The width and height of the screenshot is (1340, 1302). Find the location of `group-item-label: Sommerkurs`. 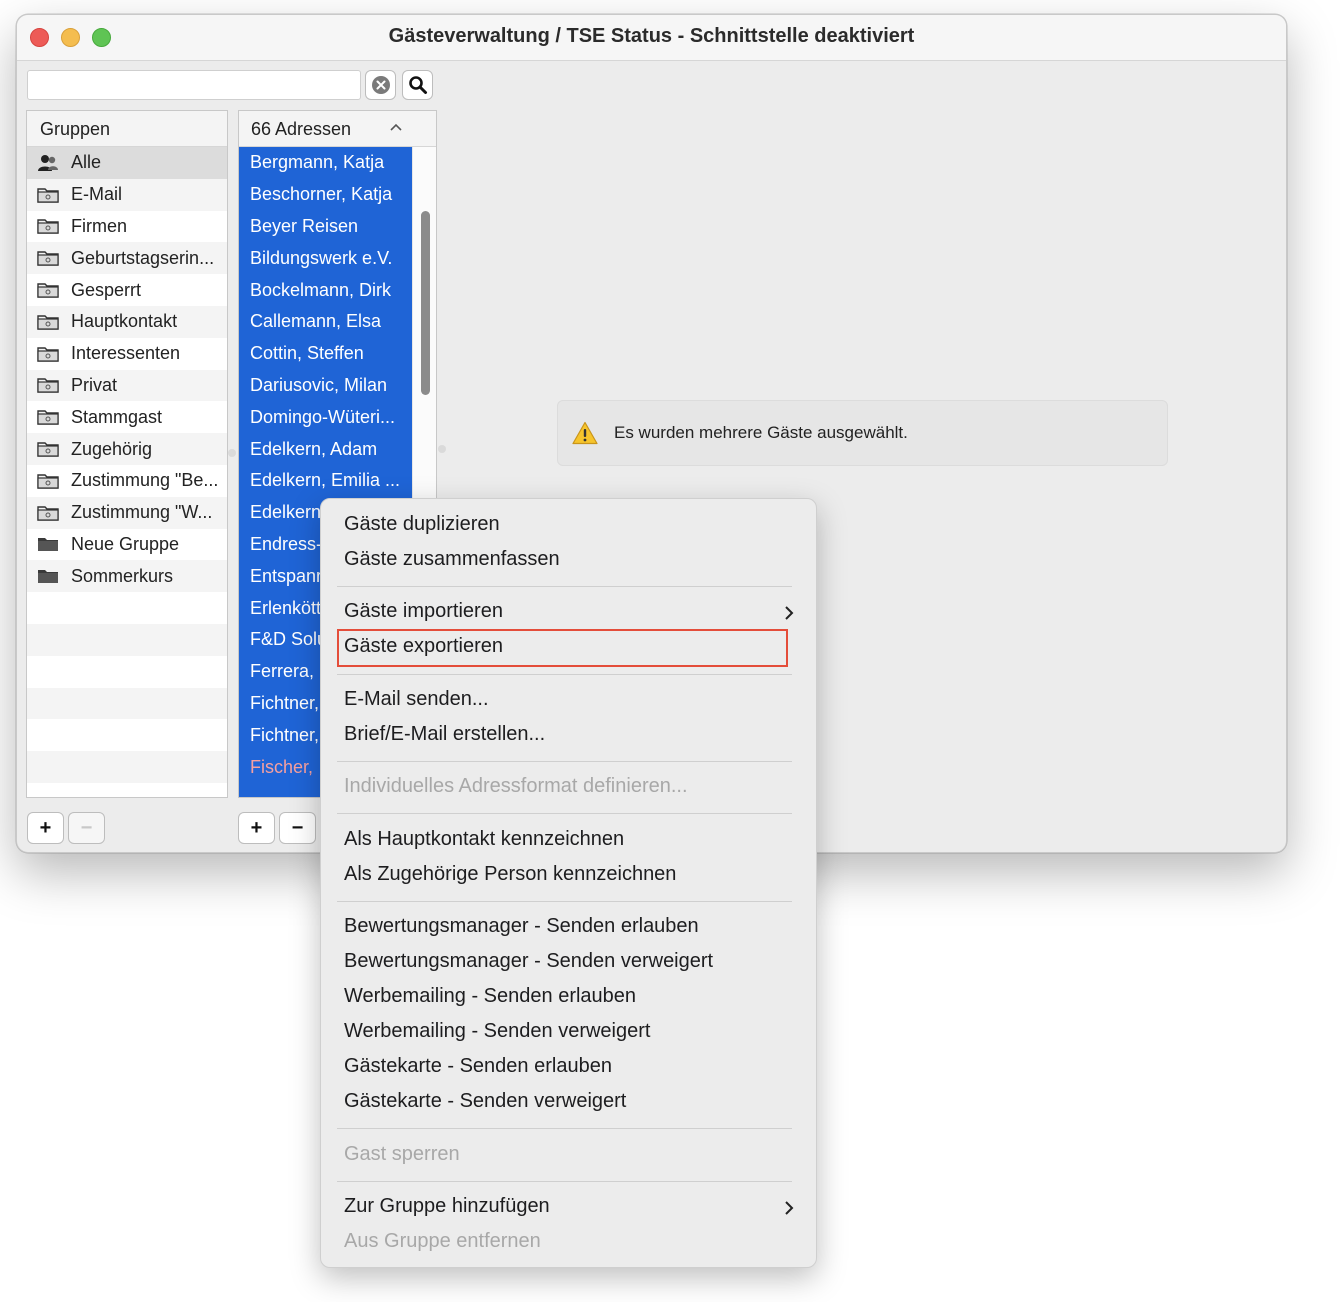

group-item-label: Sommerkurs is located at coordinates (122, 575).